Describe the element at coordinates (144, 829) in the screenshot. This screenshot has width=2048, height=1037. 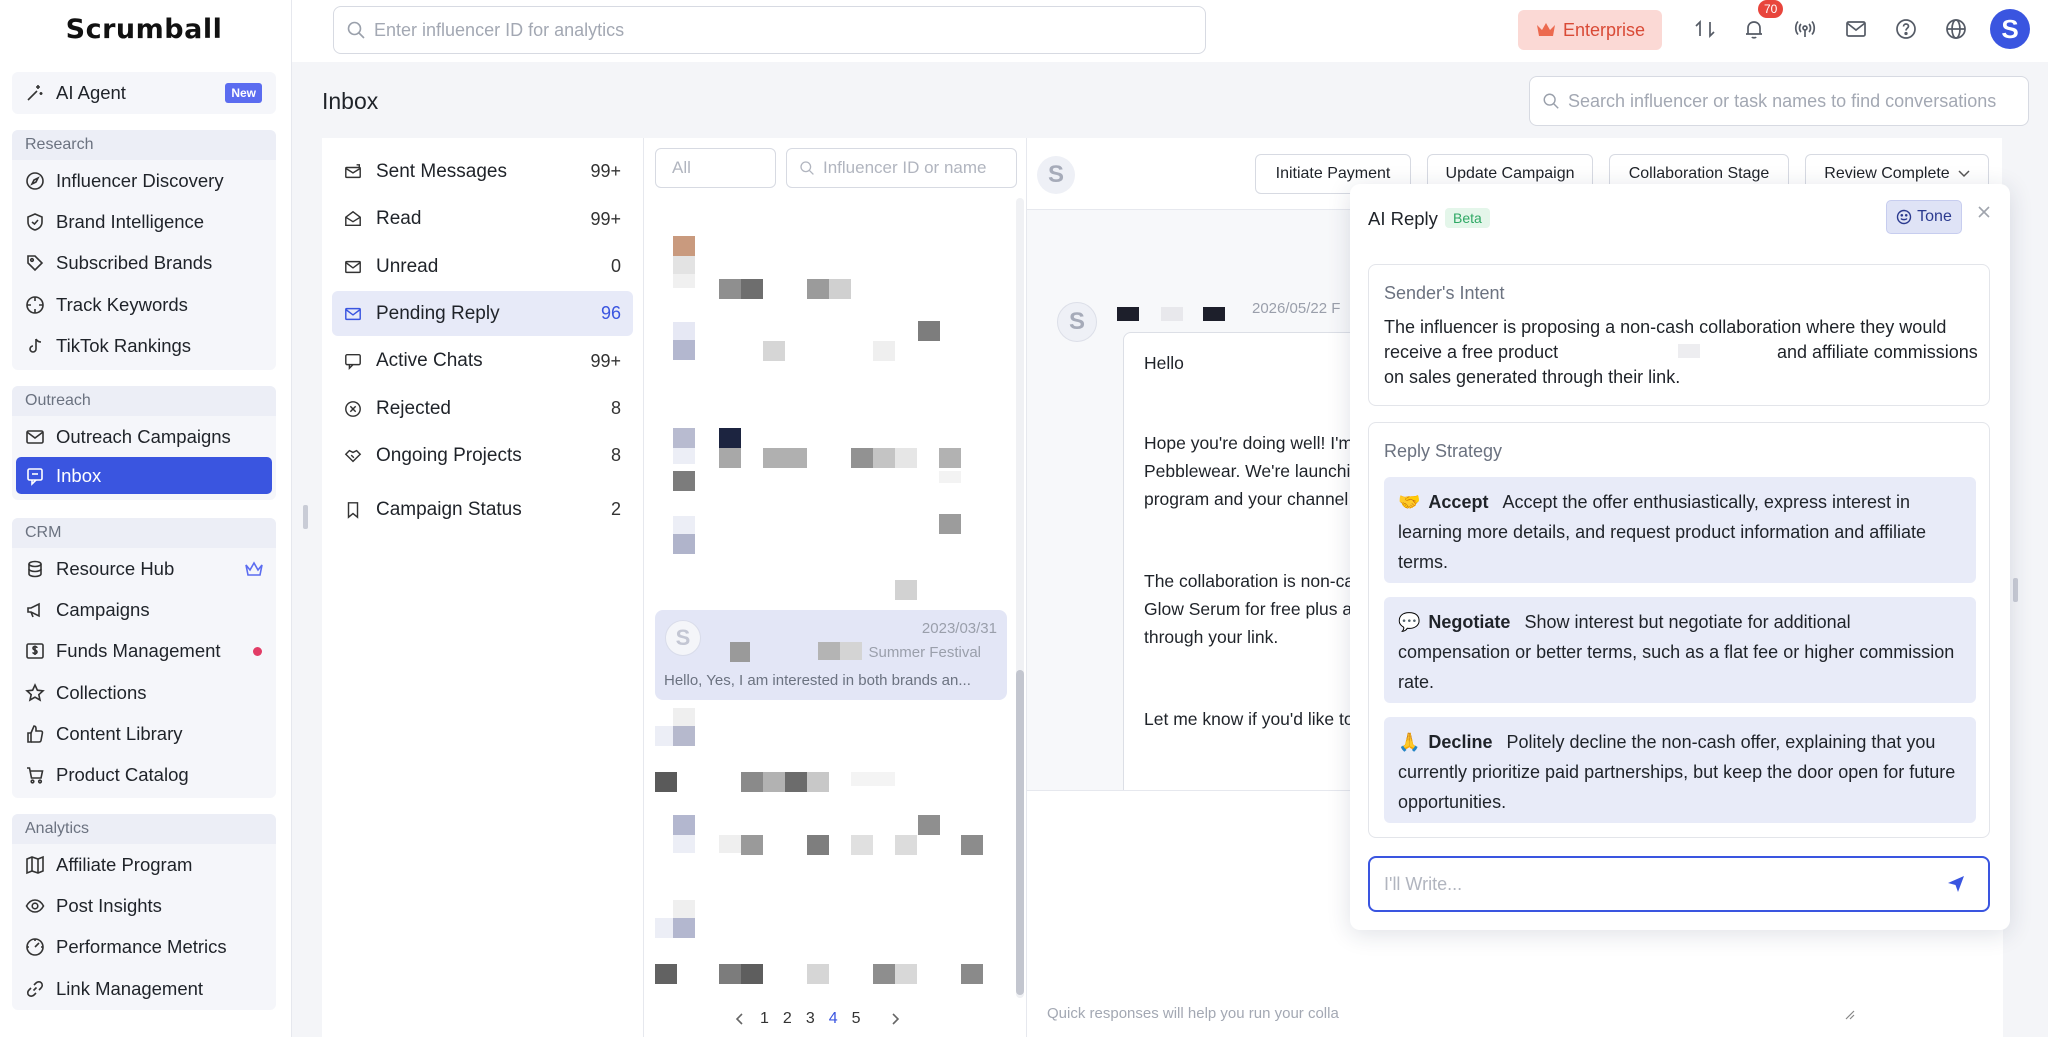
I see `sidebar-group-title: Analytics` at that location.